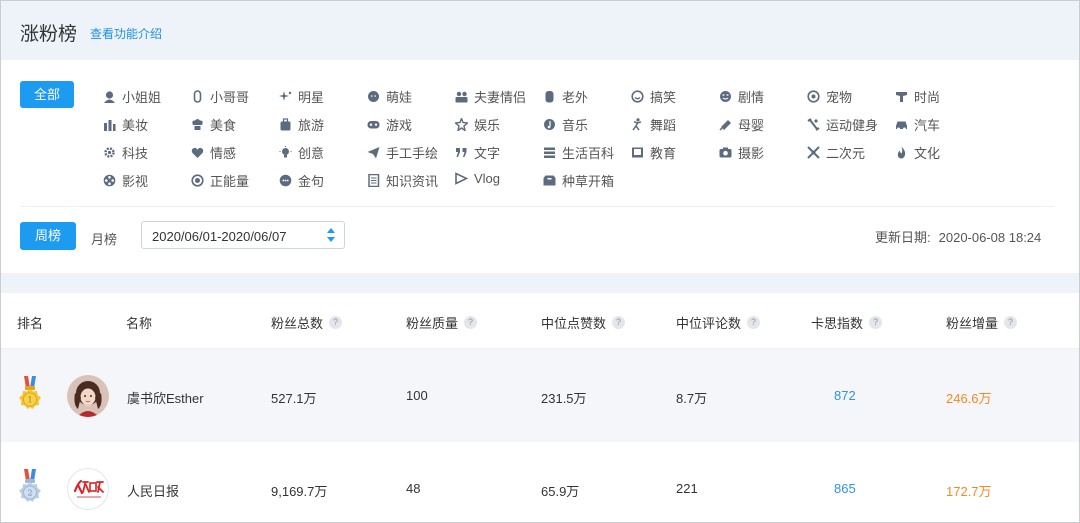  Describe the element at coordinates (813, 153) in the screenshot. I see `anime-icon` at that location.